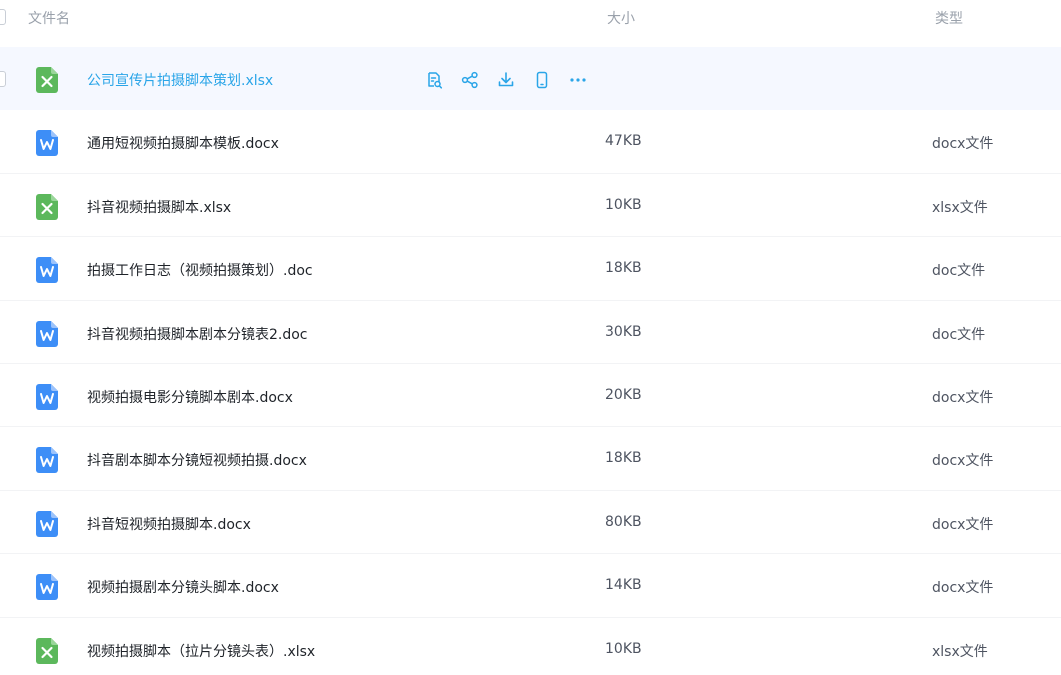 Image resolution: width=1061 pixels, height=675 pixels. I want to click on file-name: 抖音视频拍摄脚本剧本分镜表2.doc, so click(197, 334).